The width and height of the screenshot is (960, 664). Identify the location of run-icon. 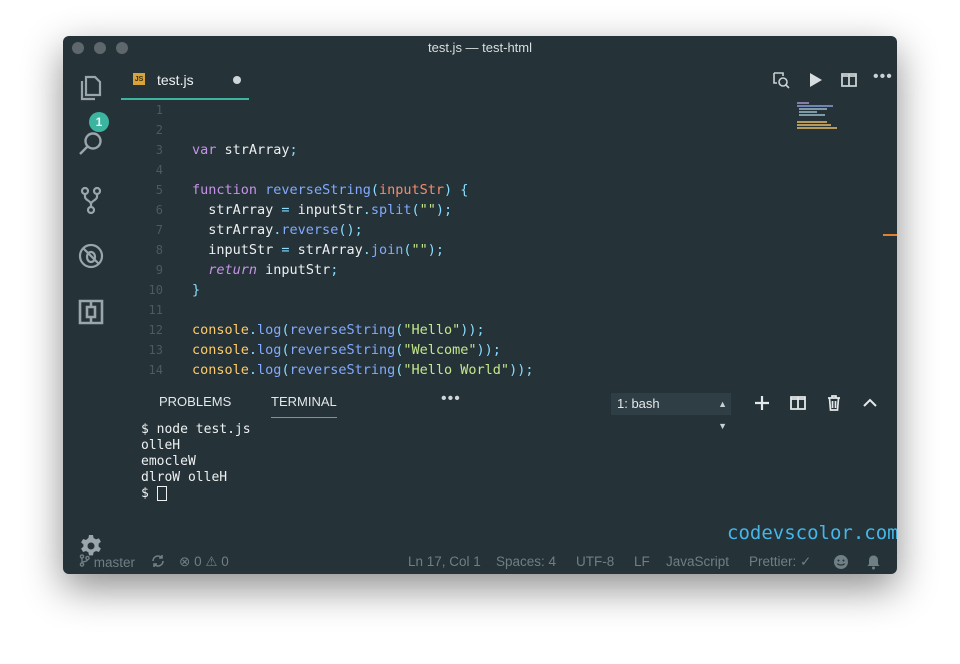
(815, 80).